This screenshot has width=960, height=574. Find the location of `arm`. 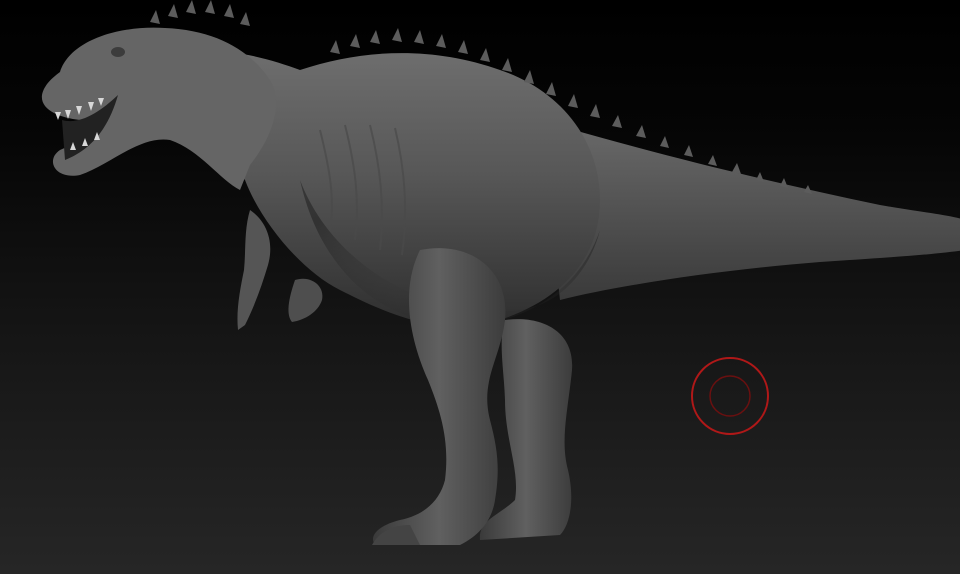

arm is located at coordinates (254, 270).